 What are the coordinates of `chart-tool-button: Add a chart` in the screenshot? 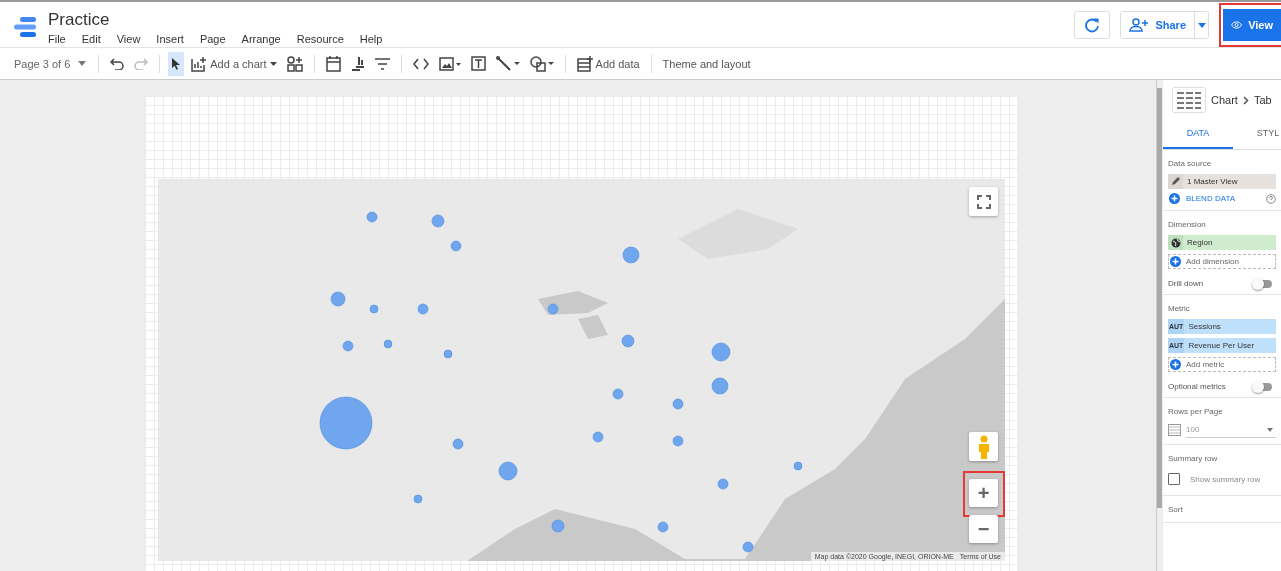 It's located at (234, 63).